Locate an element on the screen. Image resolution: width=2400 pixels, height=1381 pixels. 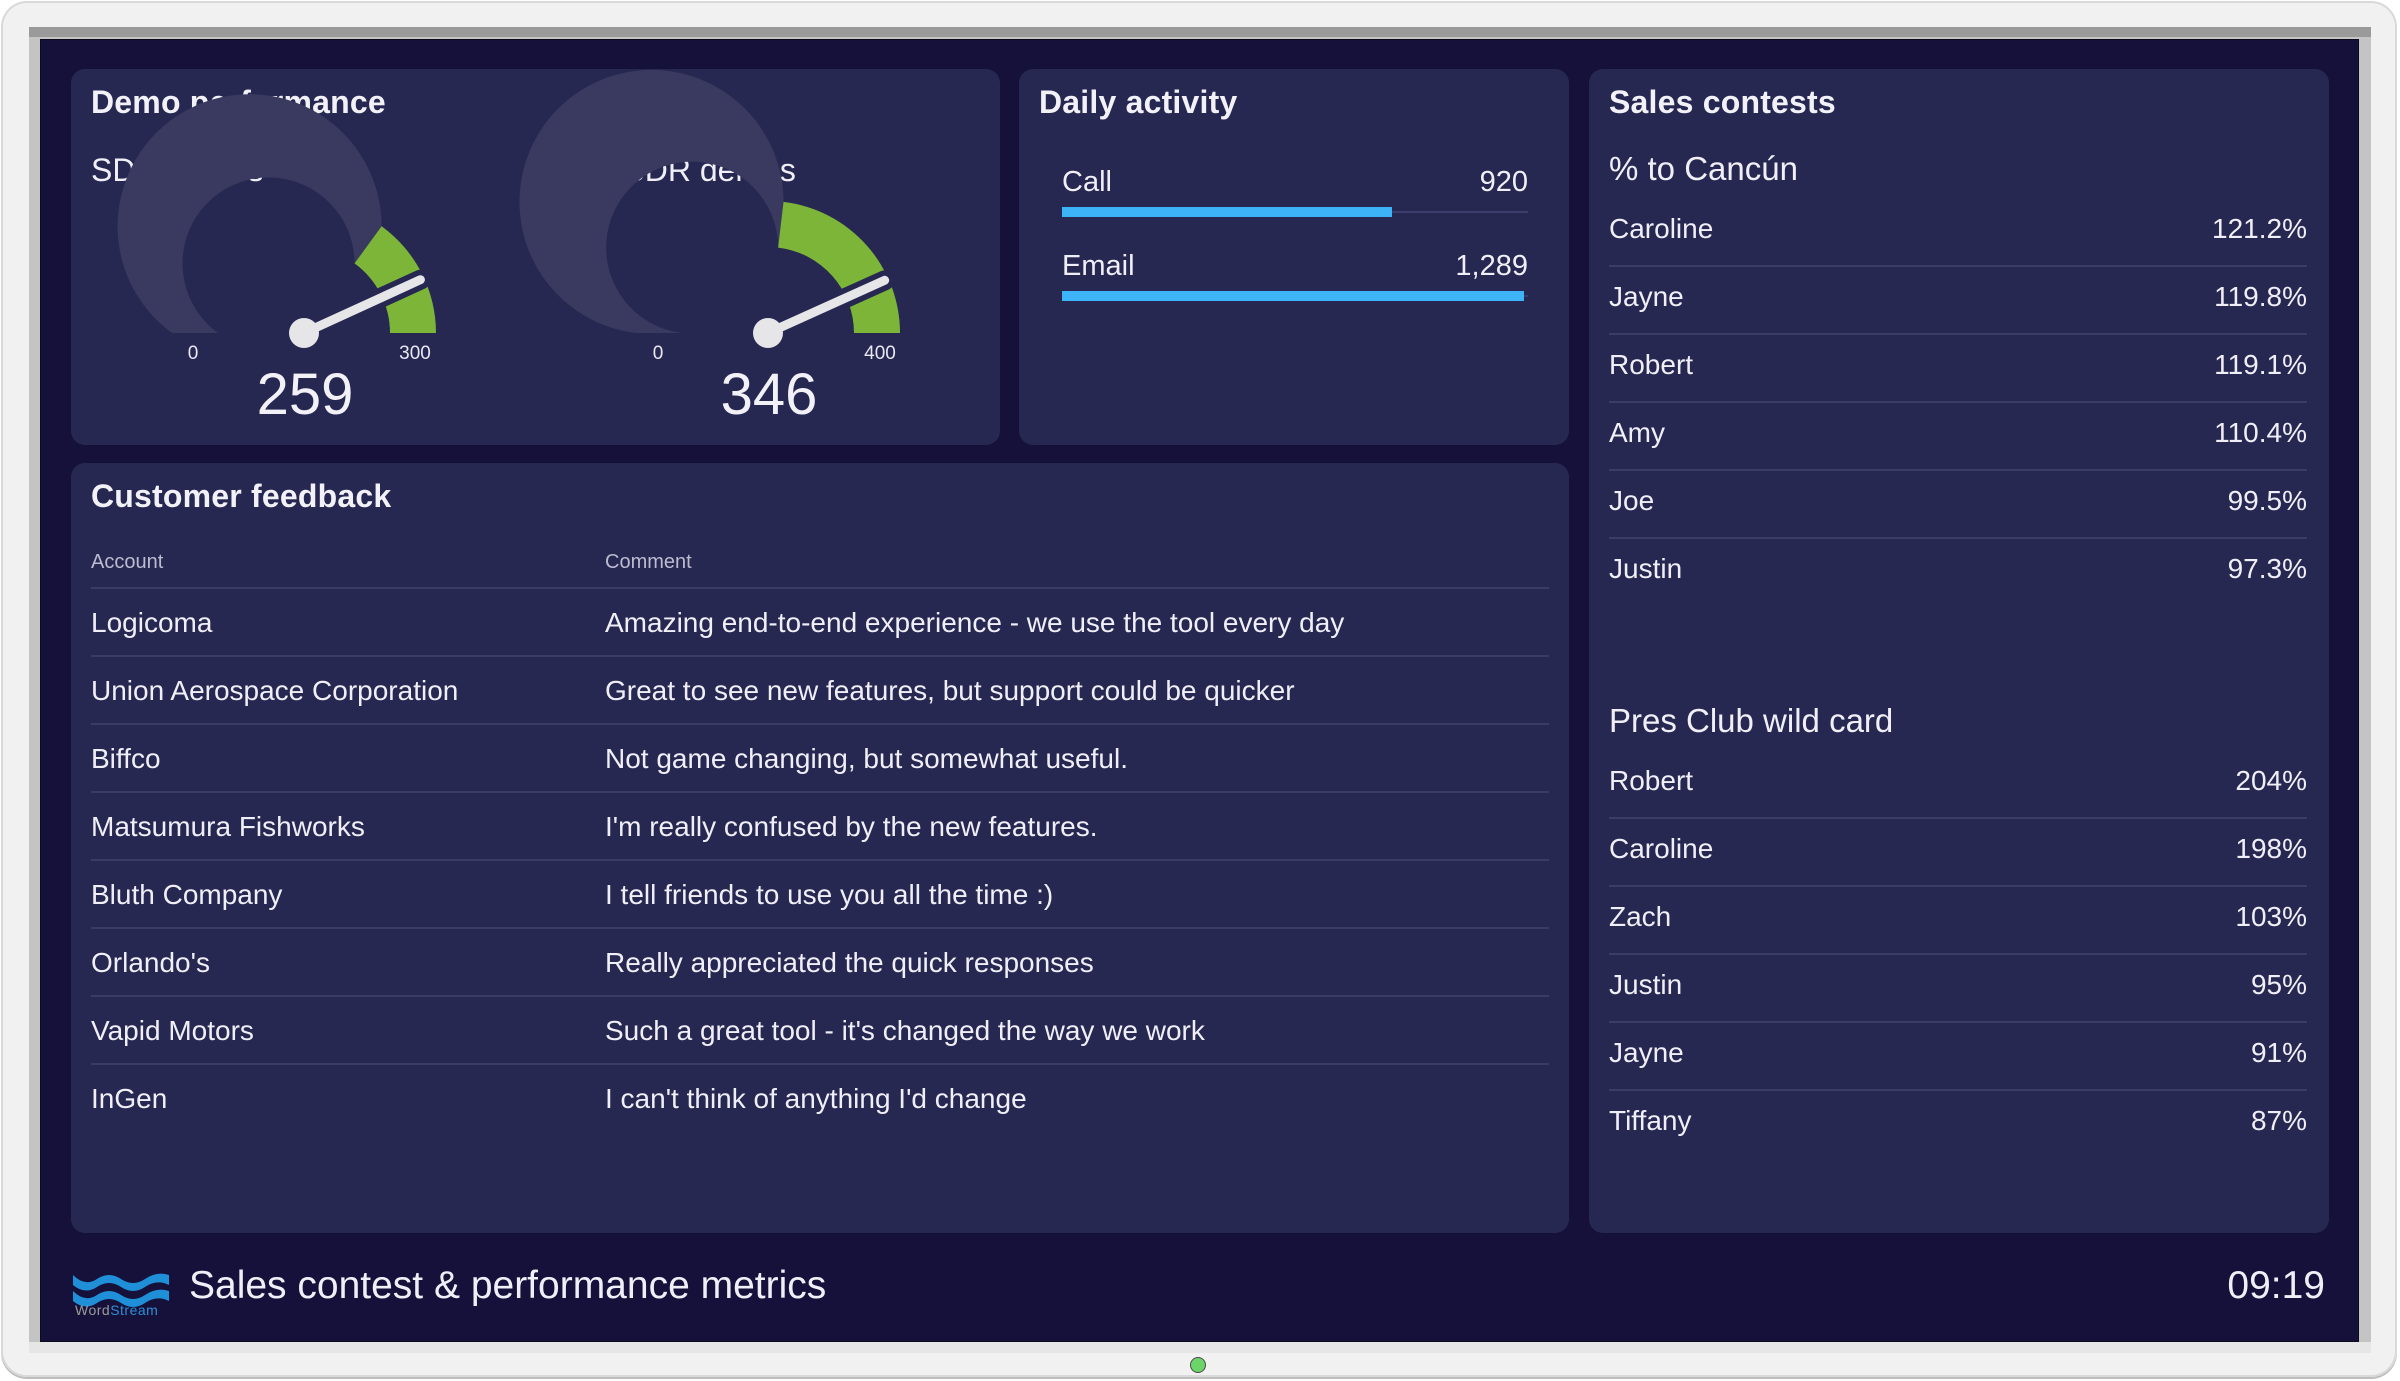
contest-name: Joe is located at coordinates (1632, 500).